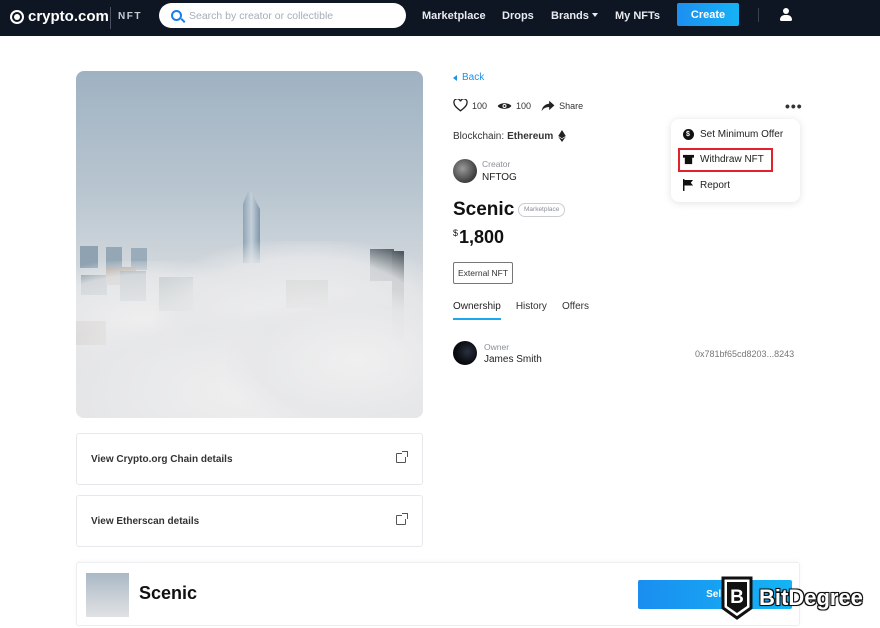 This screenshot has height=628, width=880. What do you see at coordinates (725, 160) in the screenshot?
I see `withdraw-nft-highlight-box` at bounding box center [725, 160].